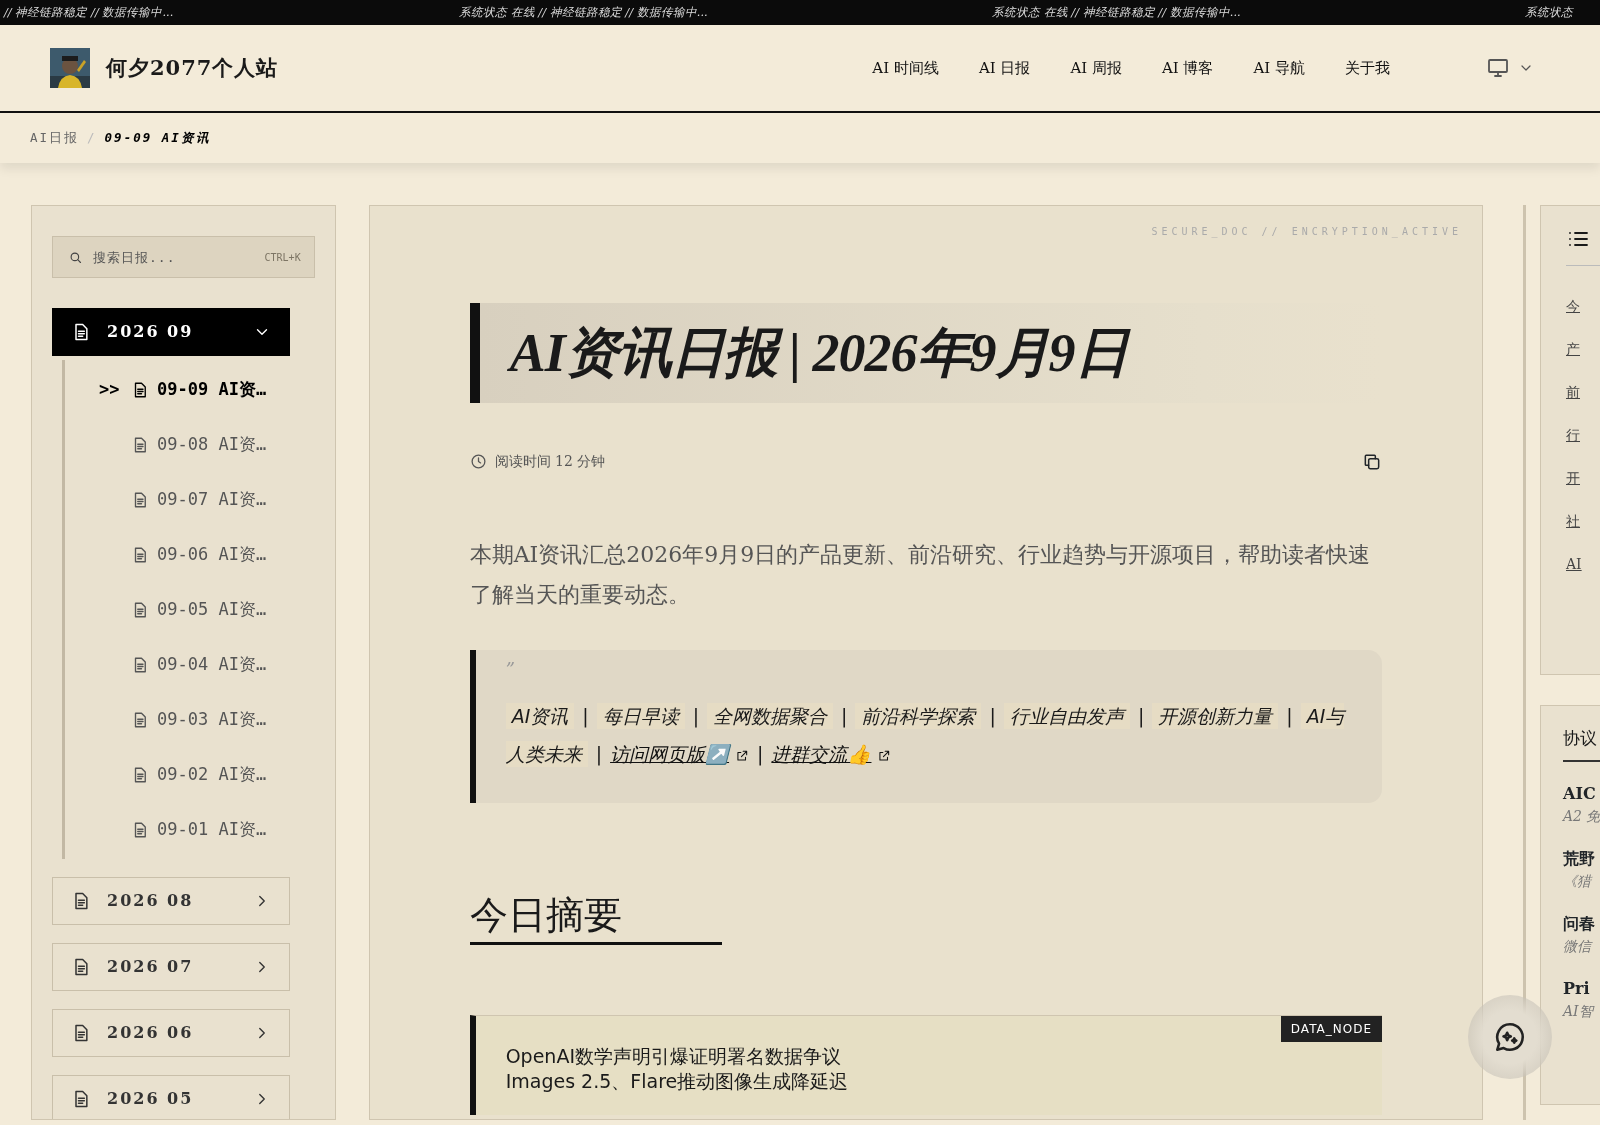 This screenshot has width=1600, height=1125. Describe the element at coordinates (1581, 317) in the screenshot. I see `toc-link: 今` at that location.